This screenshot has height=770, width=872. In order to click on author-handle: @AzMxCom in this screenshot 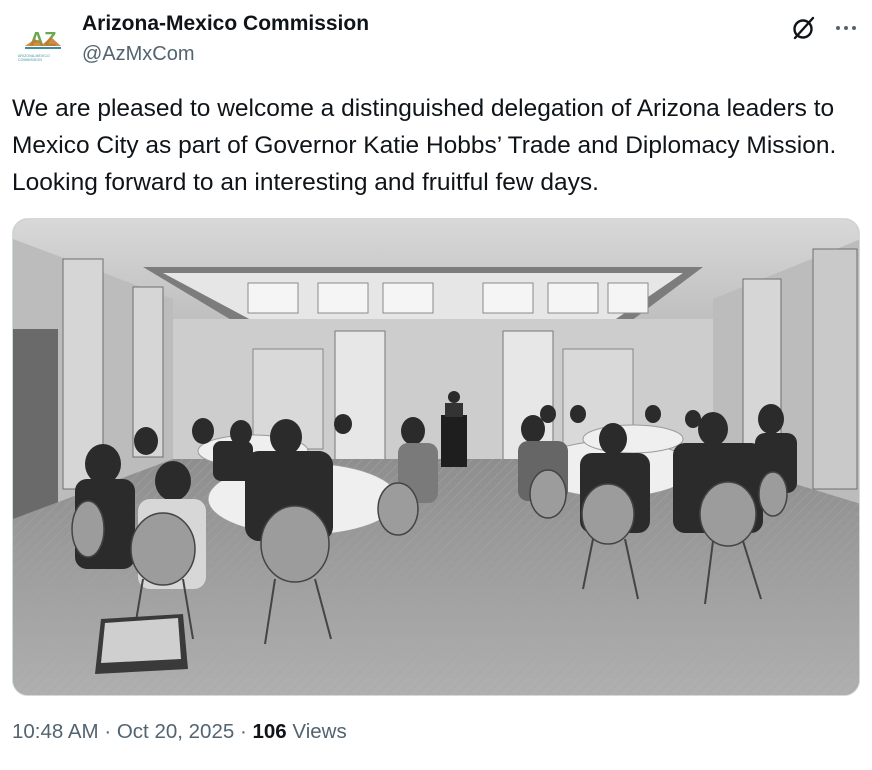, I will do `click(138, 54)`.